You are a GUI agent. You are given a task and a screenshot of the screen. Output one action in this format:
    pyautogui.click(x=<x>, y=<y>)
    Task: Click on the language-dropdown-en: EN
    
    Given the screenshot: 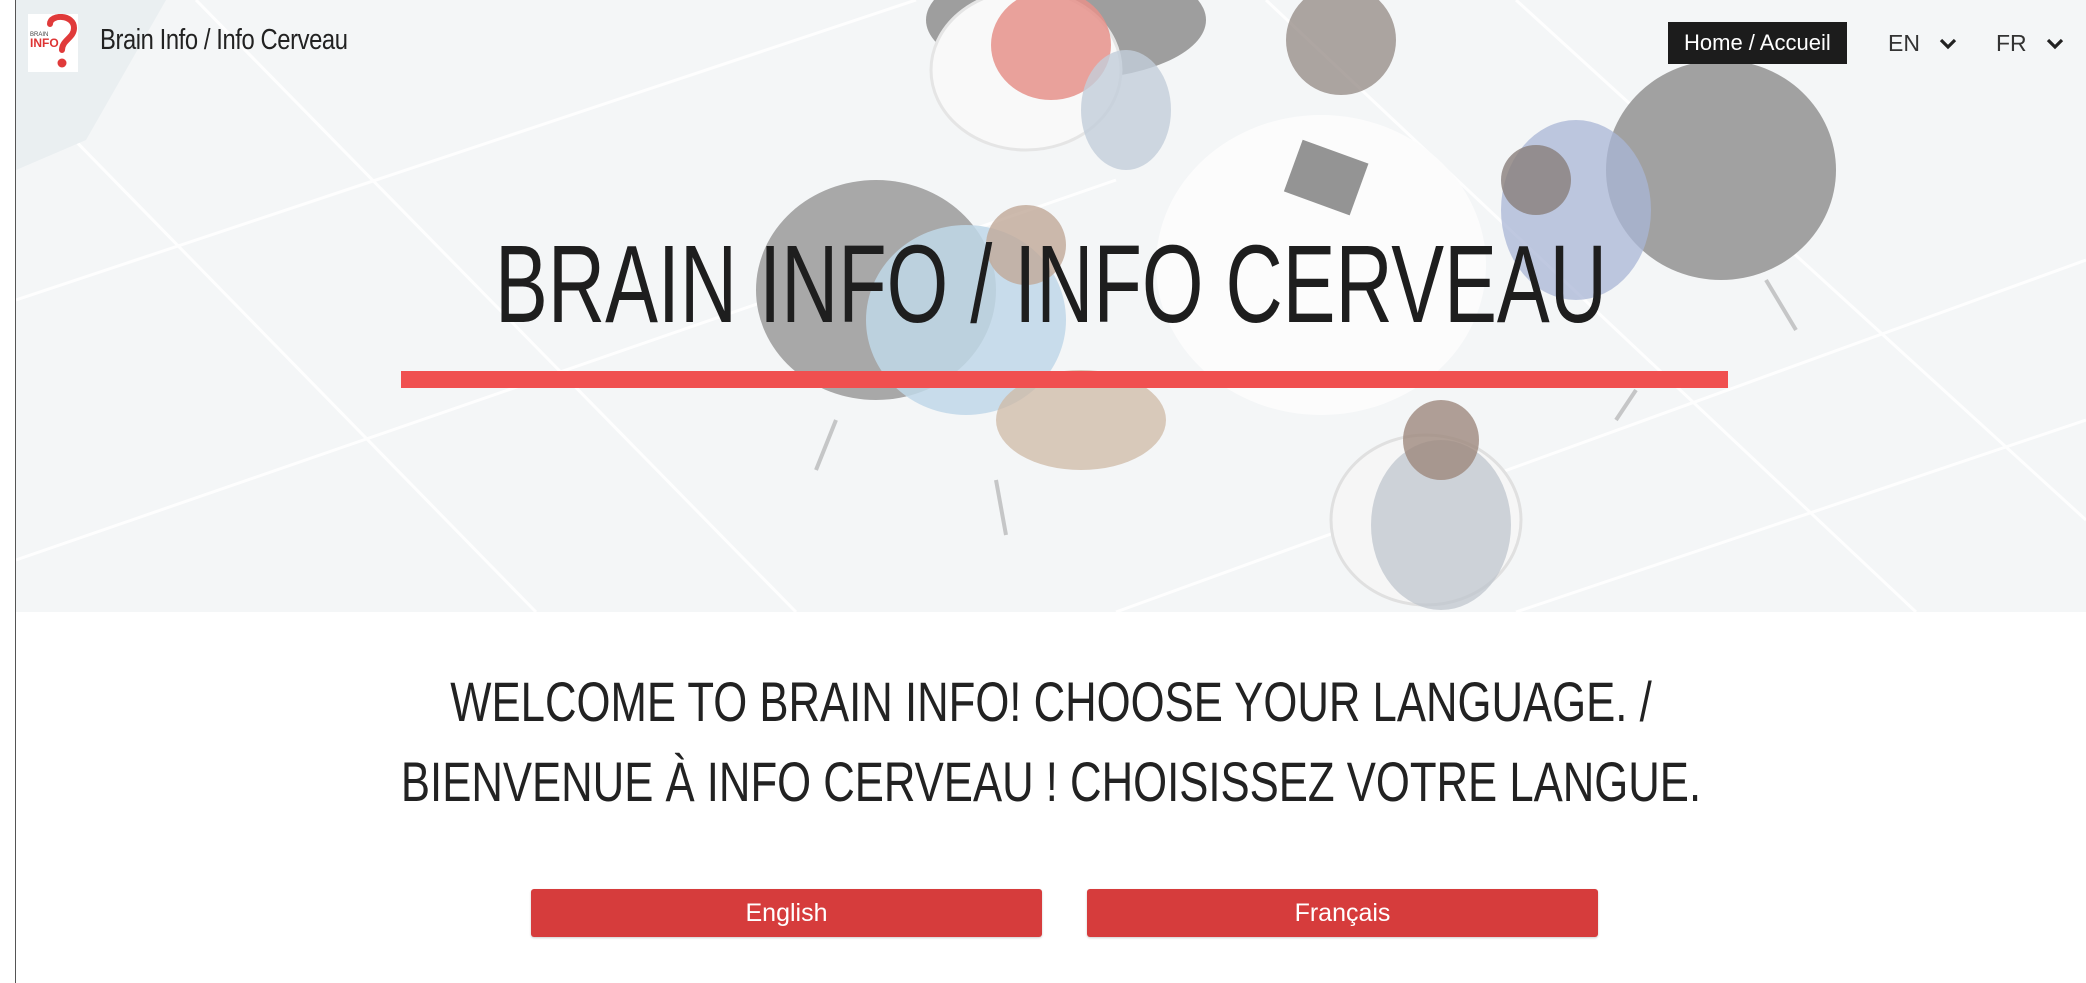 What is the action you would take?
    pyautogui.click(x=1923, y=43)
    